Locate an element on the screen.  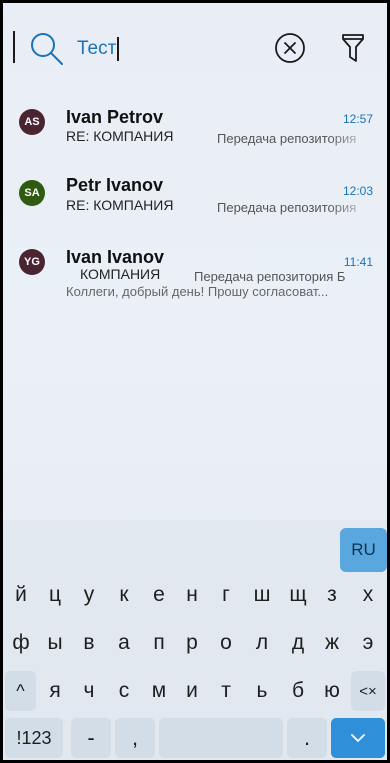
key: ж is located at coordinates (332, 643).